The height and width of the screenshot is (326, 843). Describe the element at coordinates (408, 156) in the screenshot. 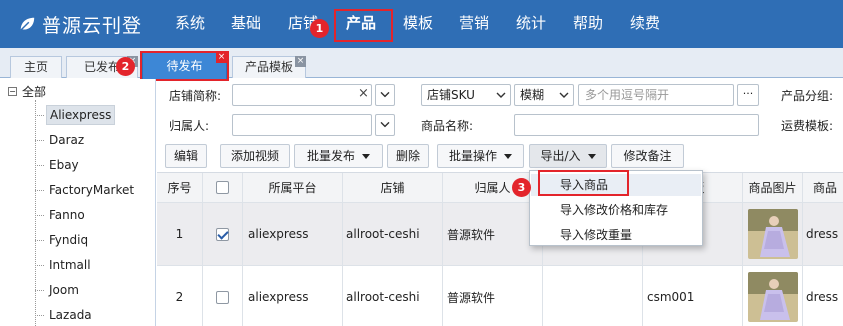

I see `delete-button: 删除` at that location.